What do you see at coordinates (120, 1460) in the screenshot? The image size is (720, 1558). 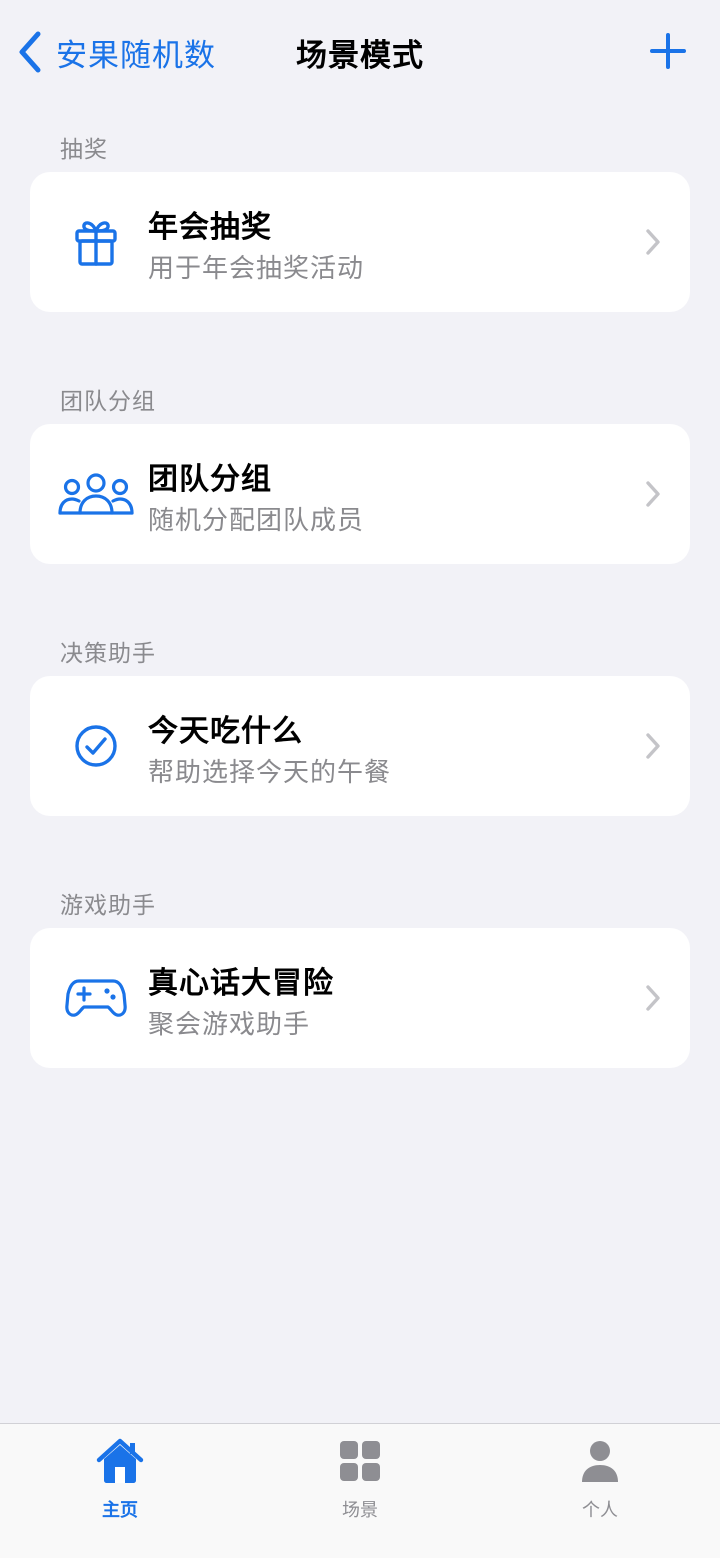 I see `home-icon` at bounding box center [120, 1460].